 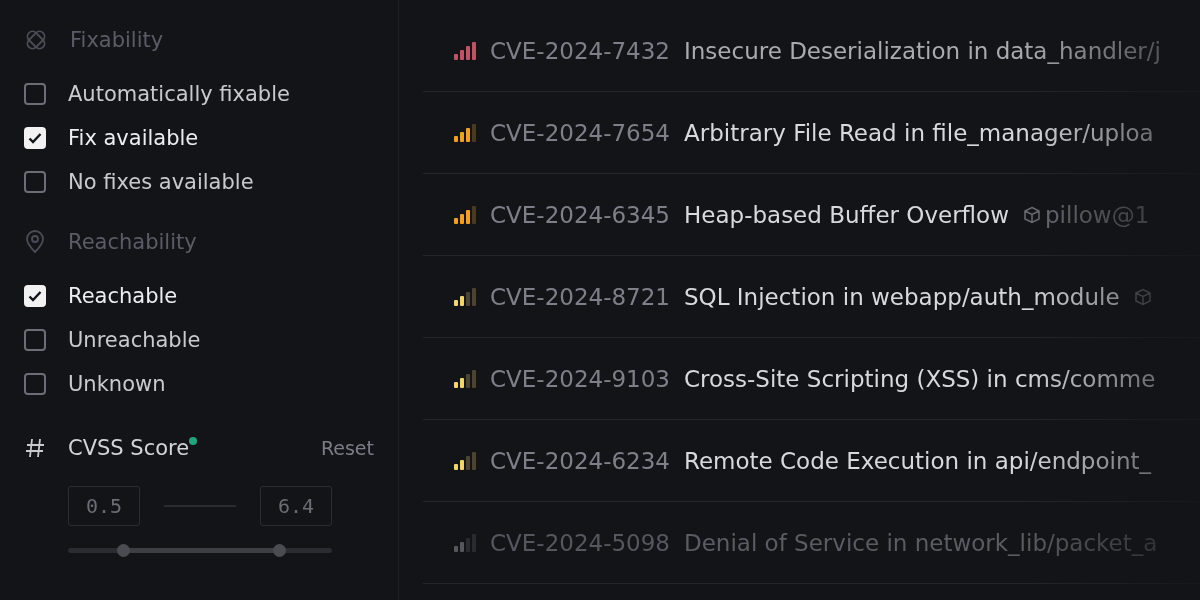 I want to click on reset-button: Reset, so click(x=347, y=448).